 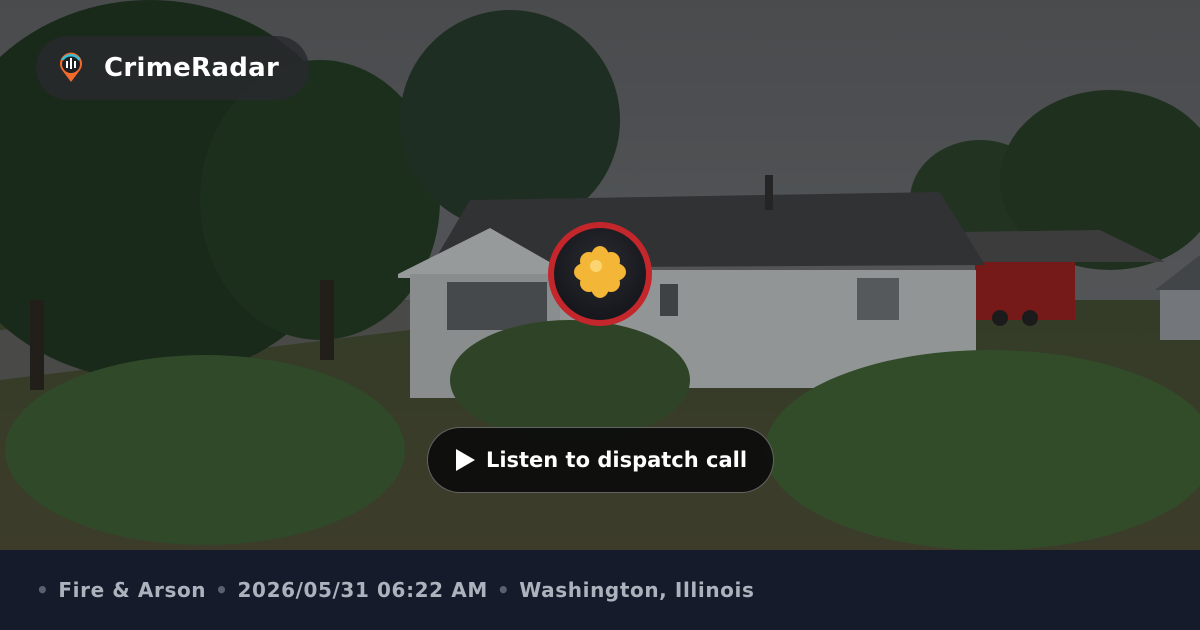 What do you see at coordinates (362, 590) in the screenshot?
I see `incident-timestamp: 2026/05/31 06:22 AM` at bounding box center [362, 590].